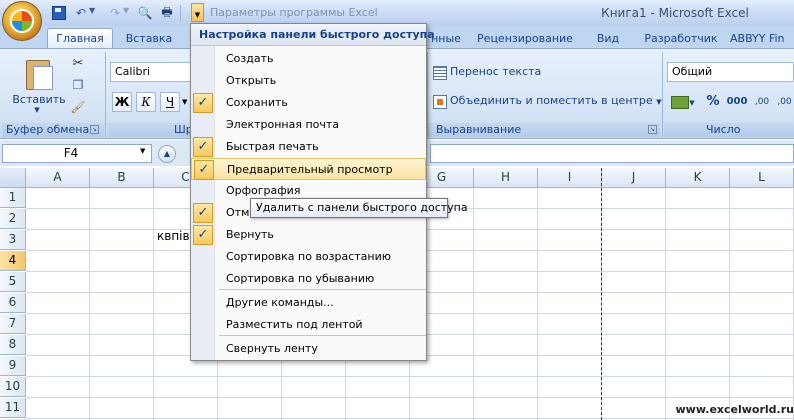 Image resolution: width=794 pixels, height=420 pixels. What do you see at coordinates (308, 169) in the screenshot?
I see `menu-item: ✓ Предварительный просмотр` at bounding box center [308, 169].